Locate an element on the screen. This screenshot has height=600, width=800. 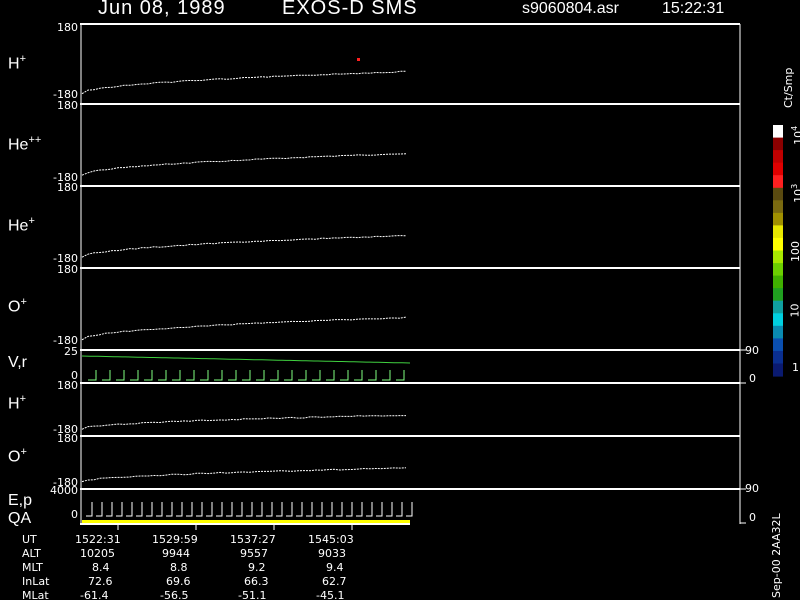
footer-c3-mlt: 9.4 is located at coordinates (335, 567).